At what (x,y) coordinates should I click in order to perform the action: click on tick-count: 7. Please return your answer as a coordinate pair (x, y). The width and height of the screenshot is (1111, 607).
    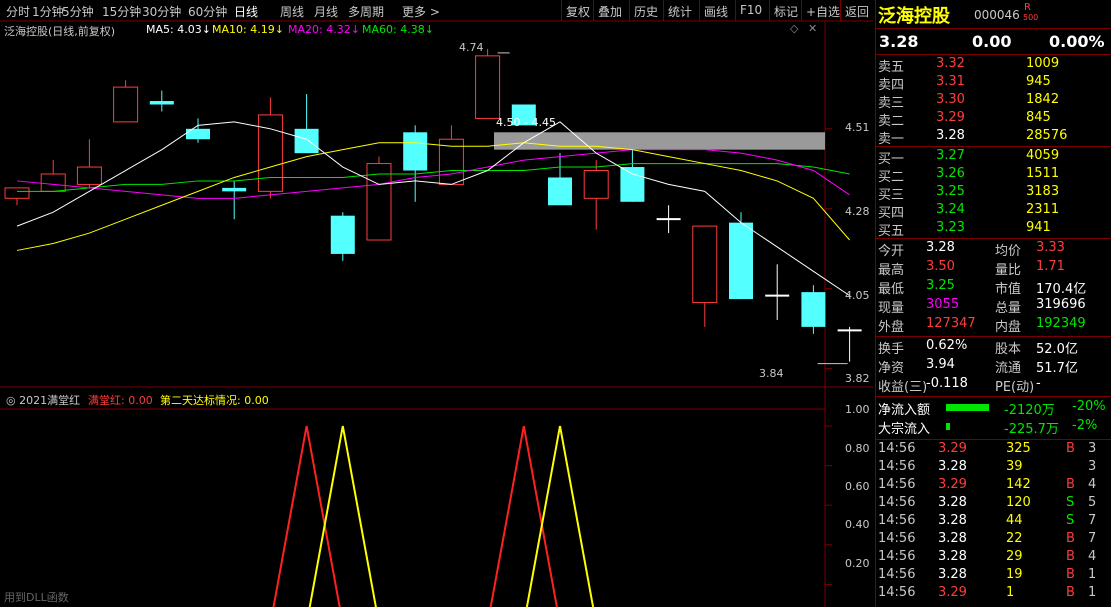
    Looking at the image, I should click on (1092, 538).